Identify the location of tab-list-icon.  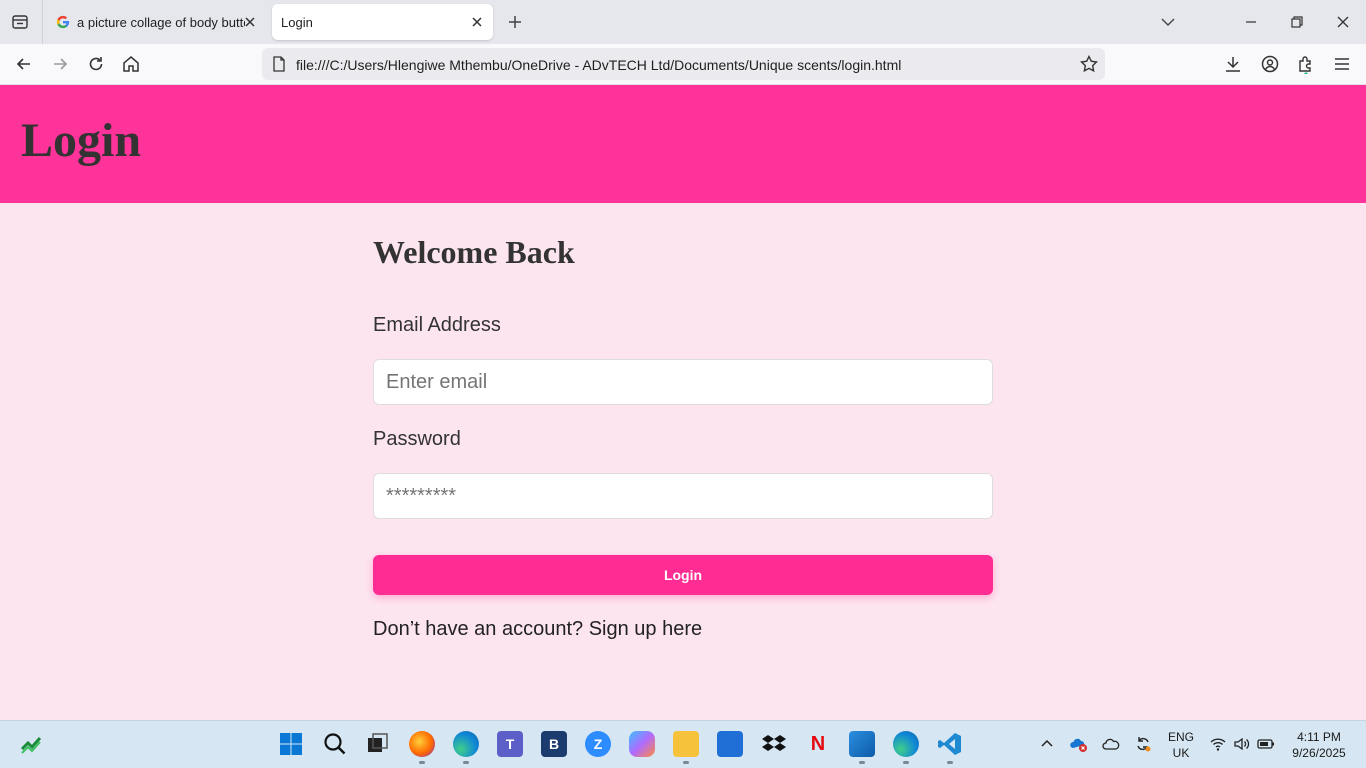
(20, 22).